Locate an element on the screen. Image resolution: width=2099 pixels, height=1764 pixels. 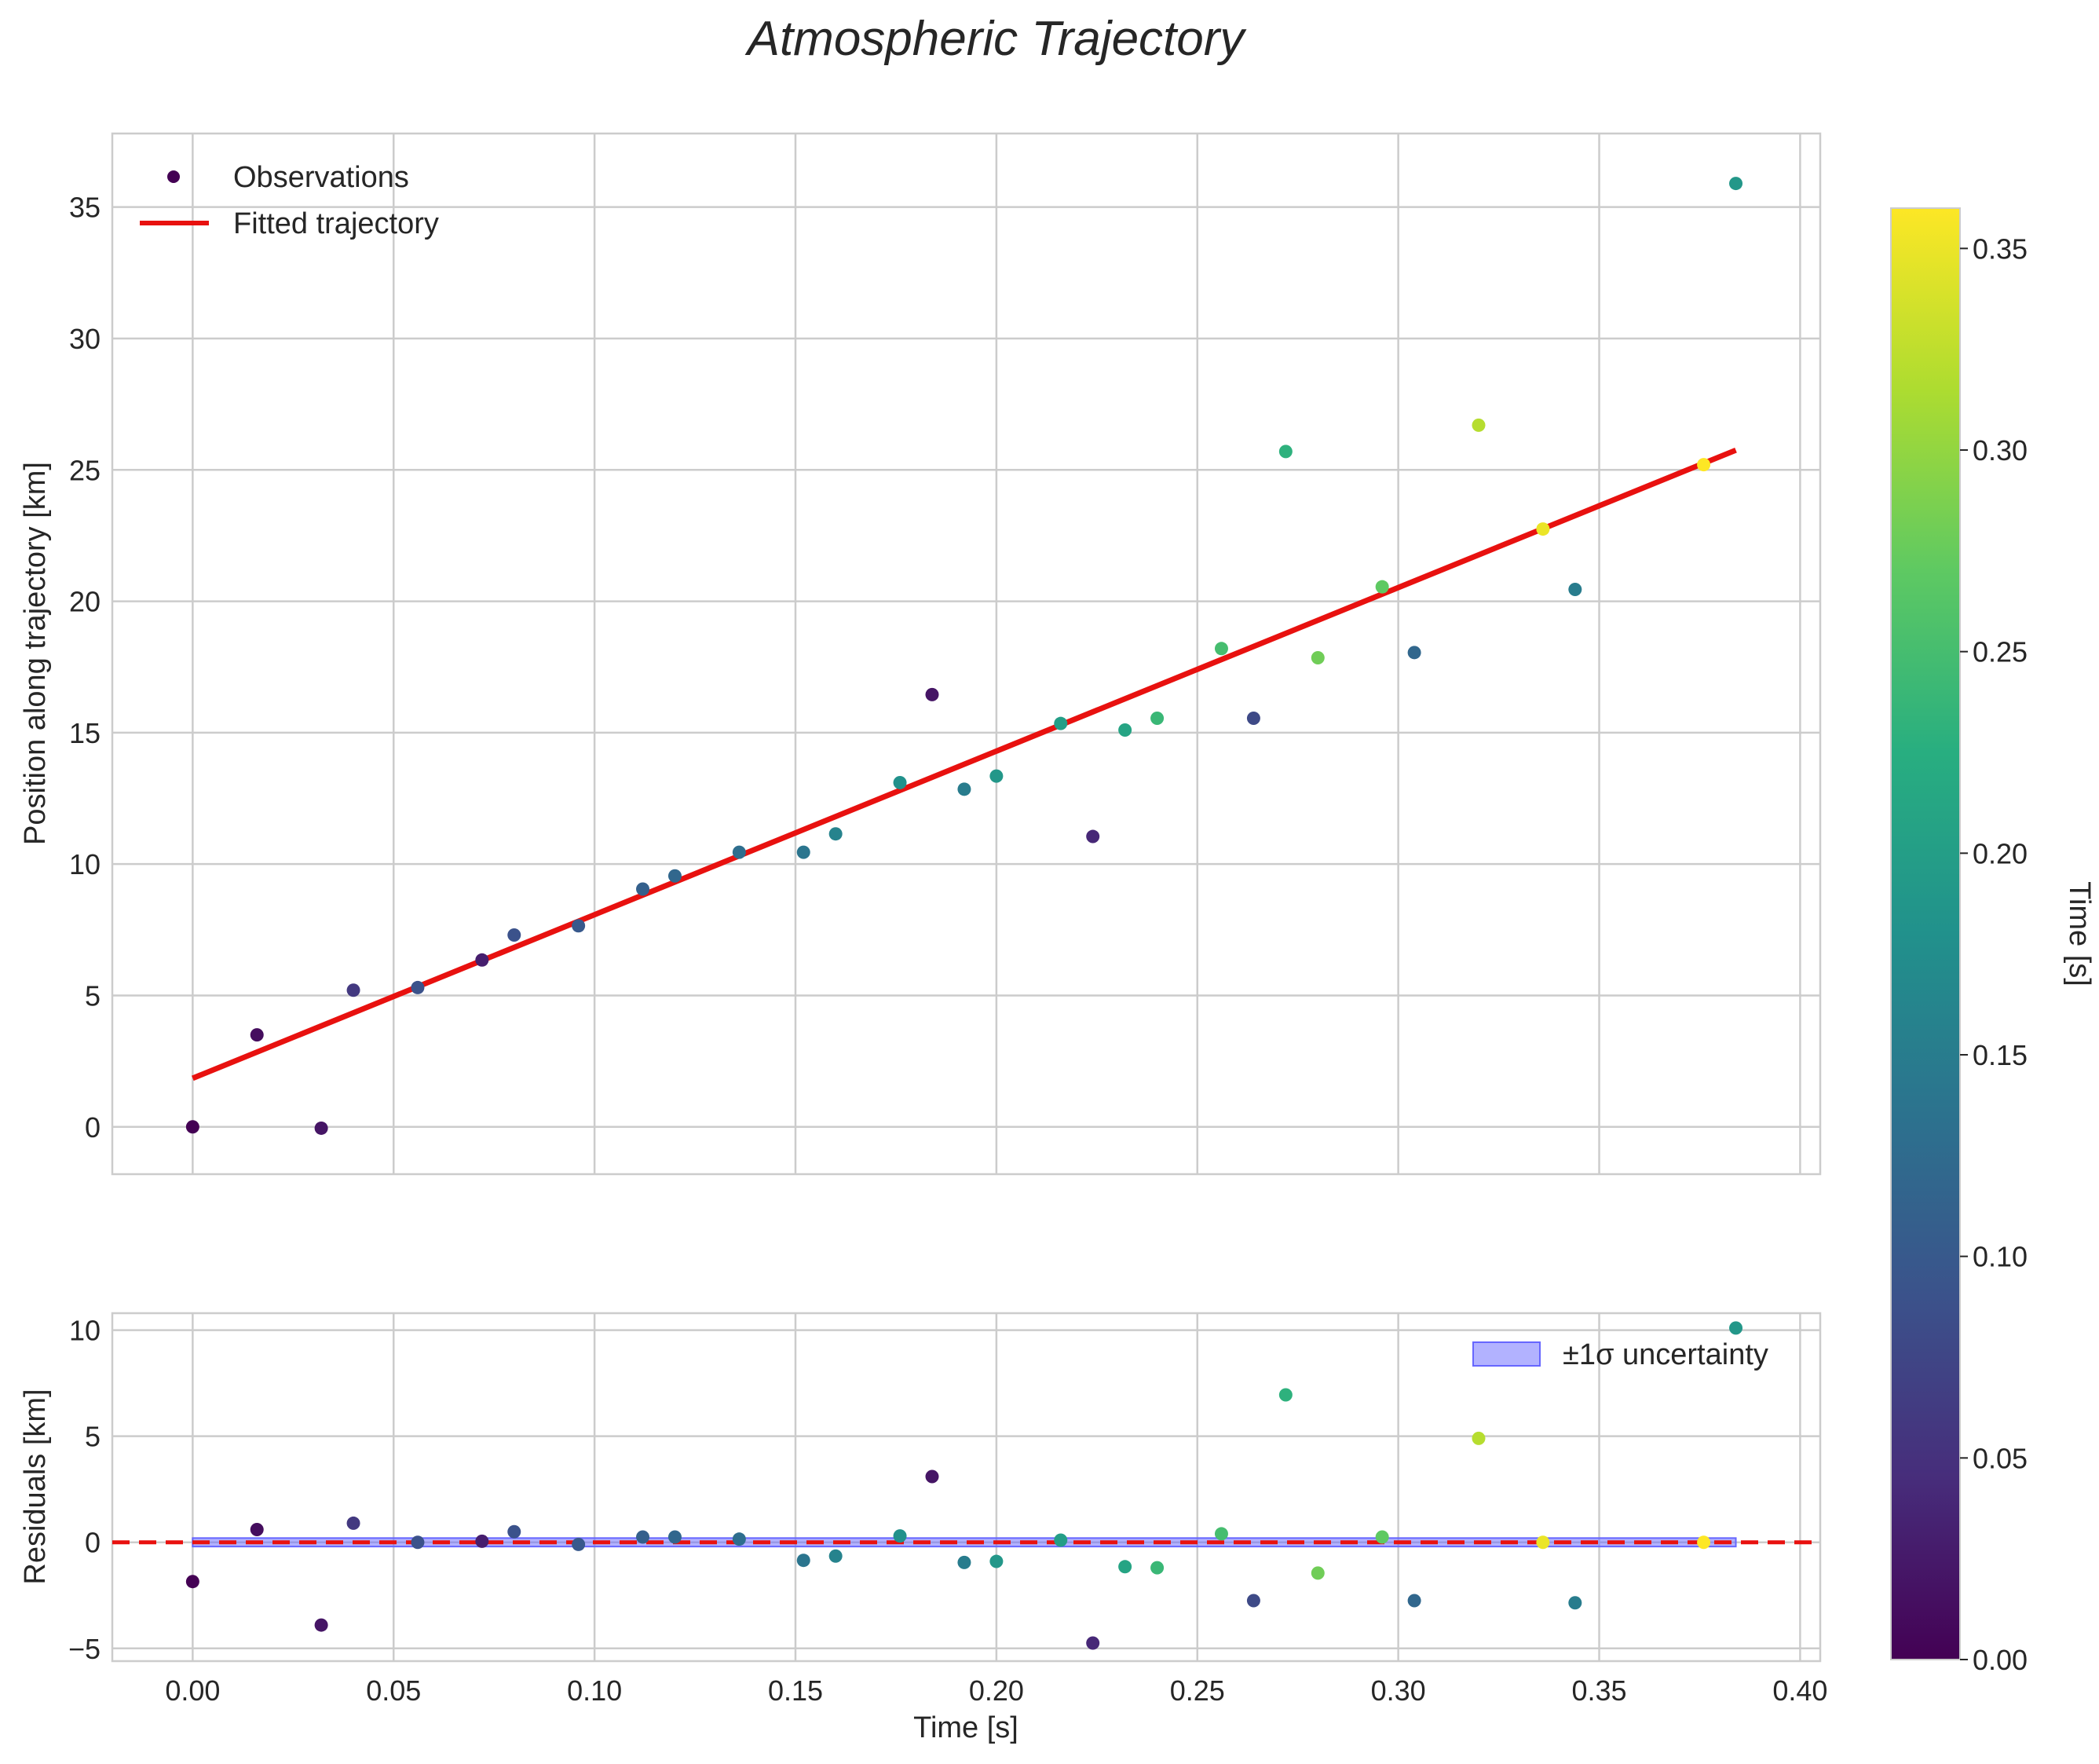
legend-fitted-label: Fitted trajectory is located at coordinates (336, 223).